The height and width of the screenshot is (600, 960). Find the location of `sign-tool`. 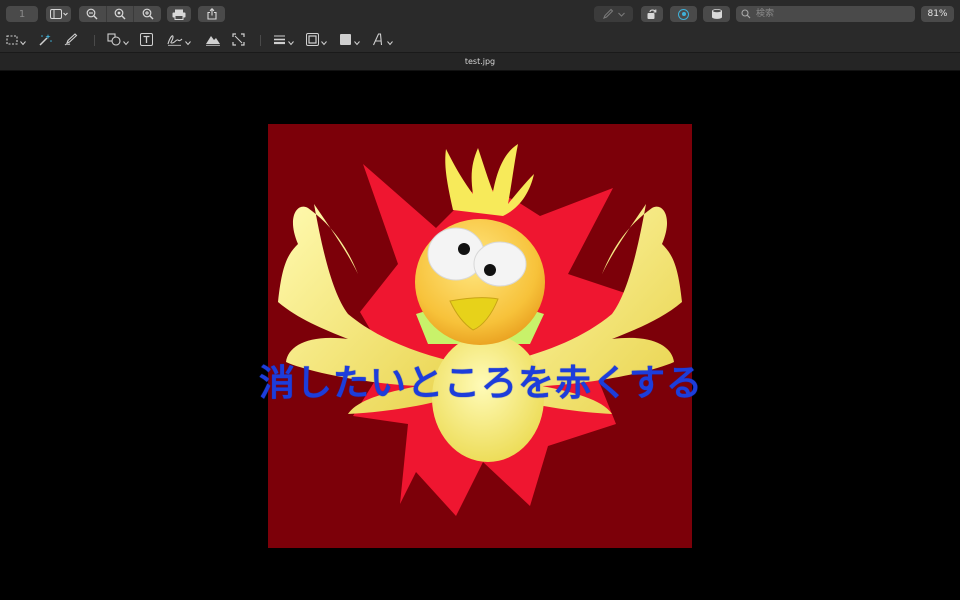

sign-tool is located at coordinates (179, 40).